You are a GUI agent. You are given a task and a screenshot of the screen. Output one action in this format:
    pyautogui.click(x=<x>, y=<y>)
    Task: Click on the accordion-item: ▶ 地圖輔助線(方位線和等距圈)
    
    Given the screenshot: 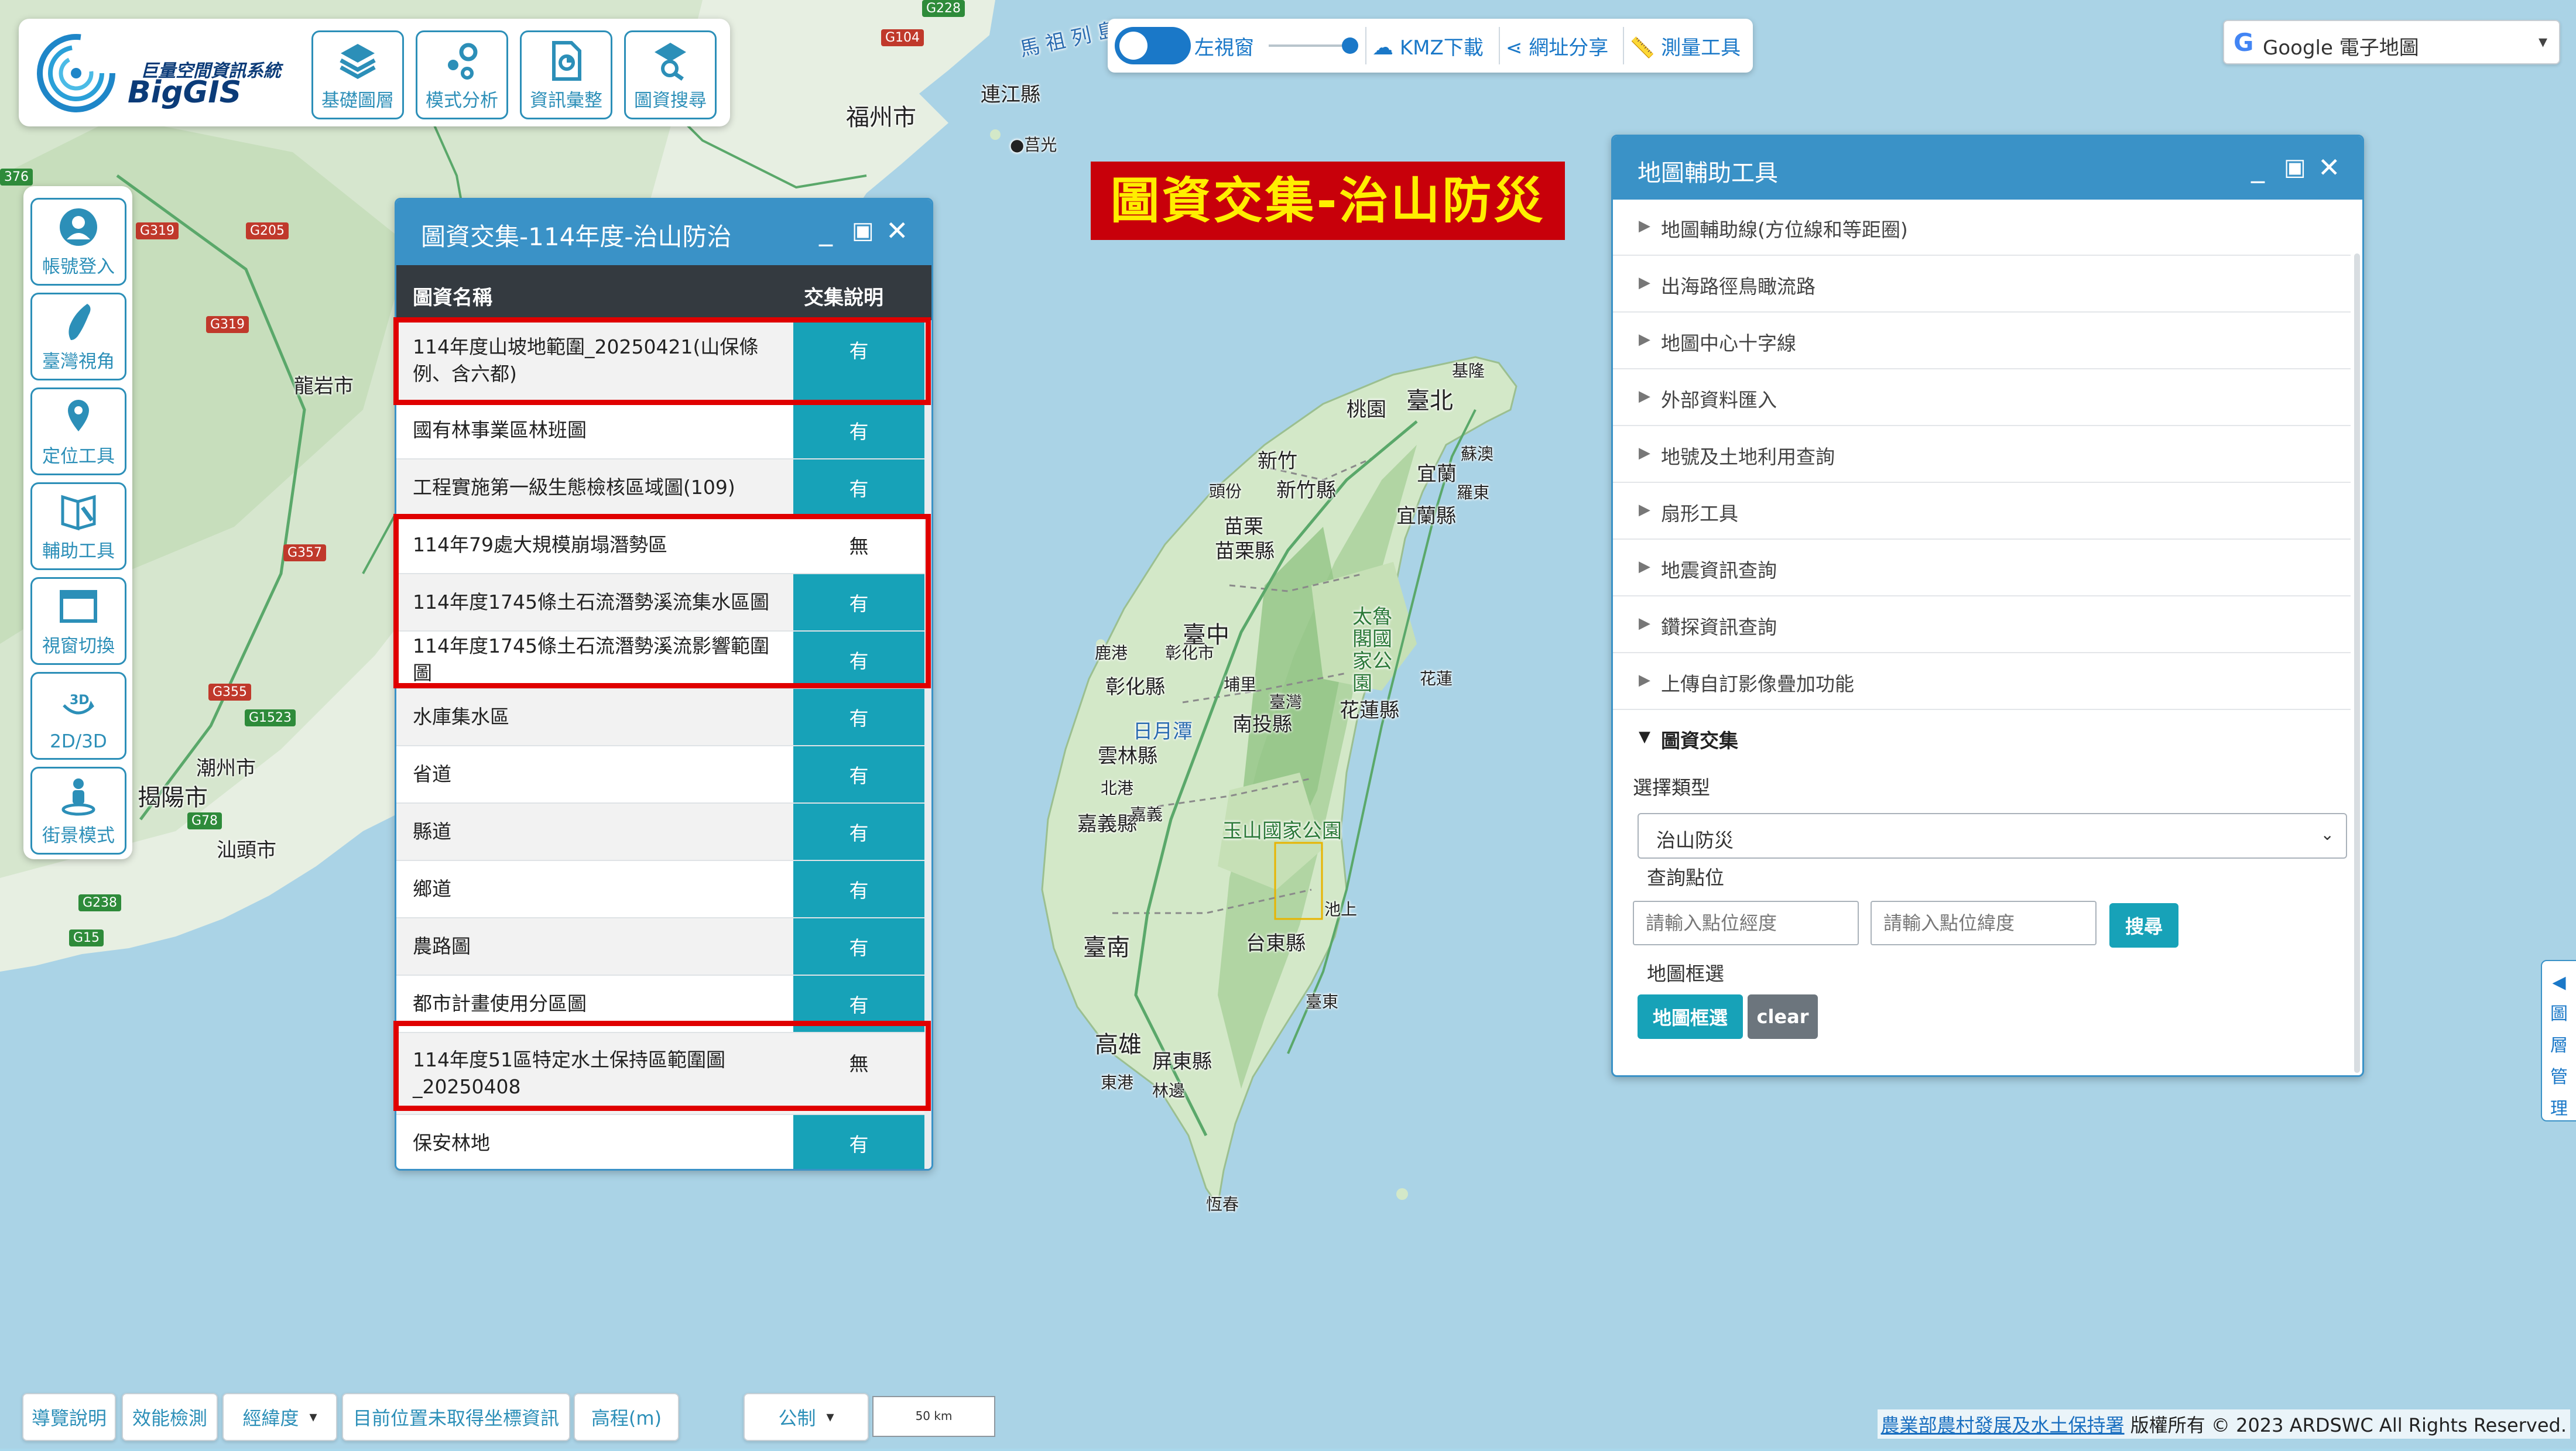 What is the action you would take?
    pyautogui.click(x=1982, y=228)
    